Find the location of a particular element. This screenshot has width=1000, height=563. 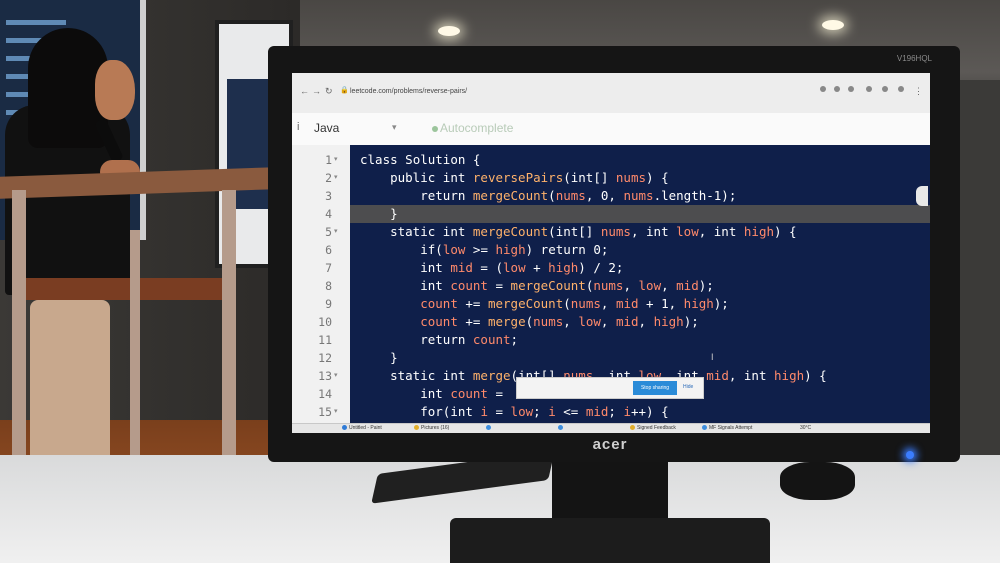

taskbar-item: Pictures (16) is located at coordinates (431, 428).